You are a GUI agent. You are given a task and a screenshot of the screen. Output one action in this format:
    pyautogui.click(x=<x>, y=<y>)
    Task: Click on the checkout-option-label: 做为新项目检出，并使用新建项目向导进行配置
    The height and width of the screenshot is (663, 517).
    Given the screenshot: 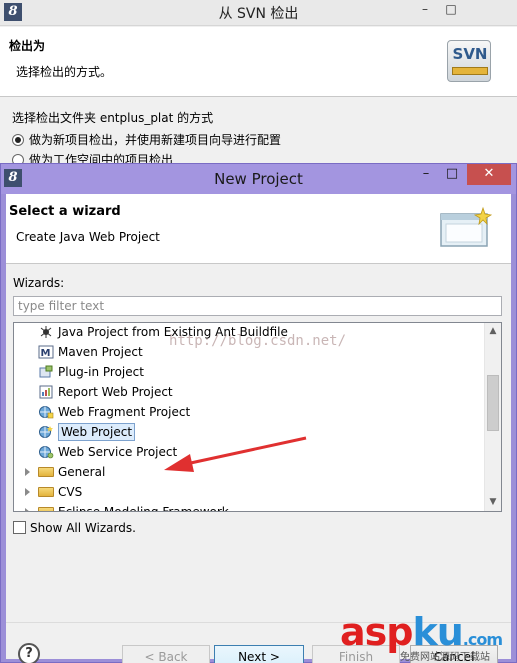 What is the action you would take?
    pyautogui.click(x=155, y=140)
    